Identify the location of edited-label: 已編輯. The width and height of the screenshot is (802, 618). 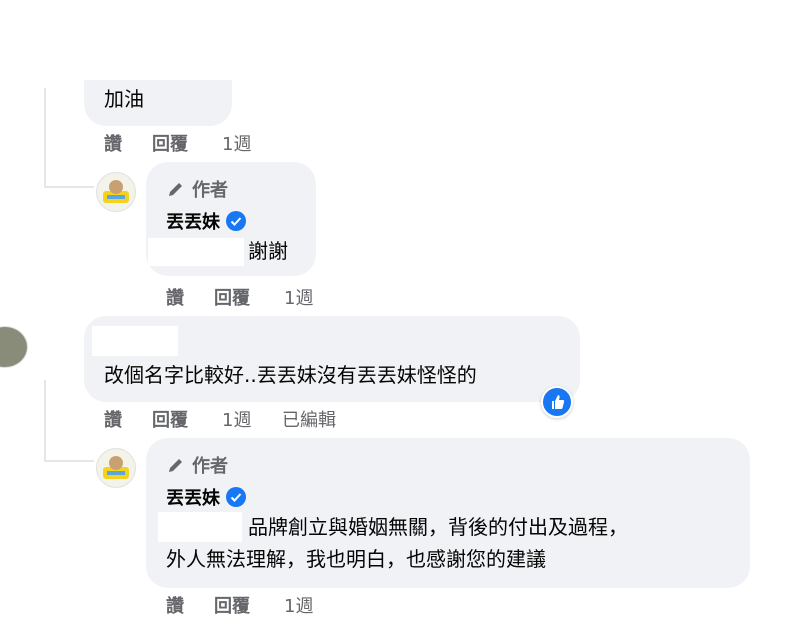
(309, 419).